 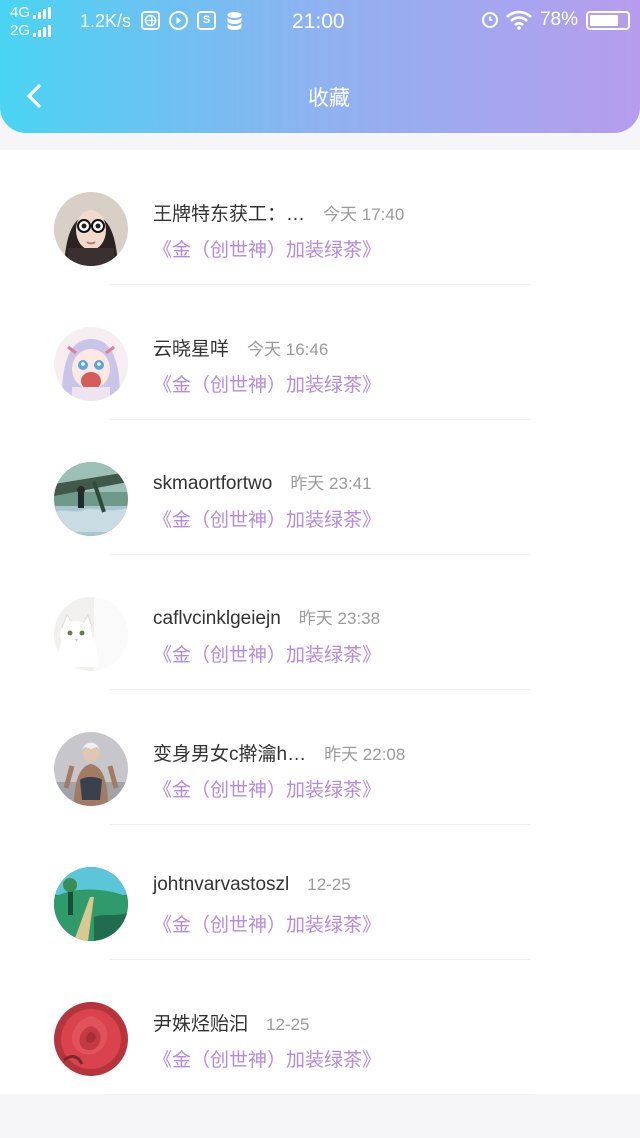 I want to click on timestamp: 昨天 23:38, so click(x=339, y=618).